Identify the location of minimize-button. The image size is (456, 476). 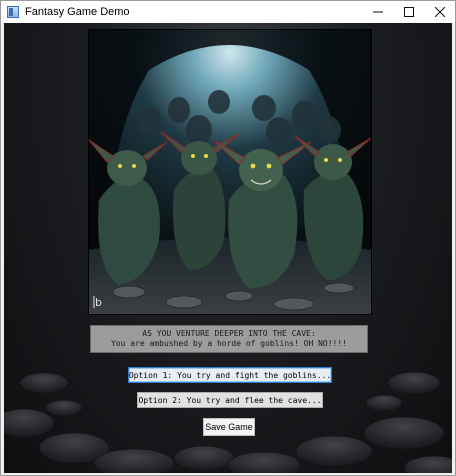
(377, 12).